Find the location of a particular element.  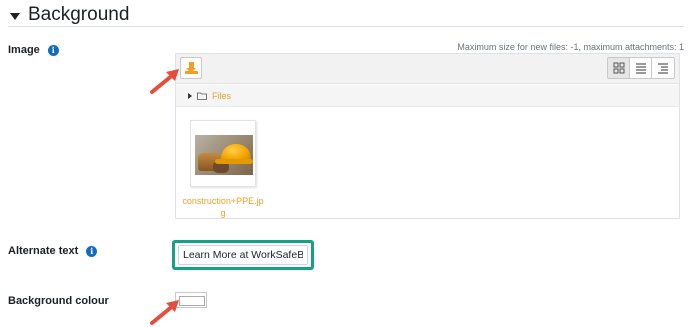

view-list-button is located at coordinates (641, 68).